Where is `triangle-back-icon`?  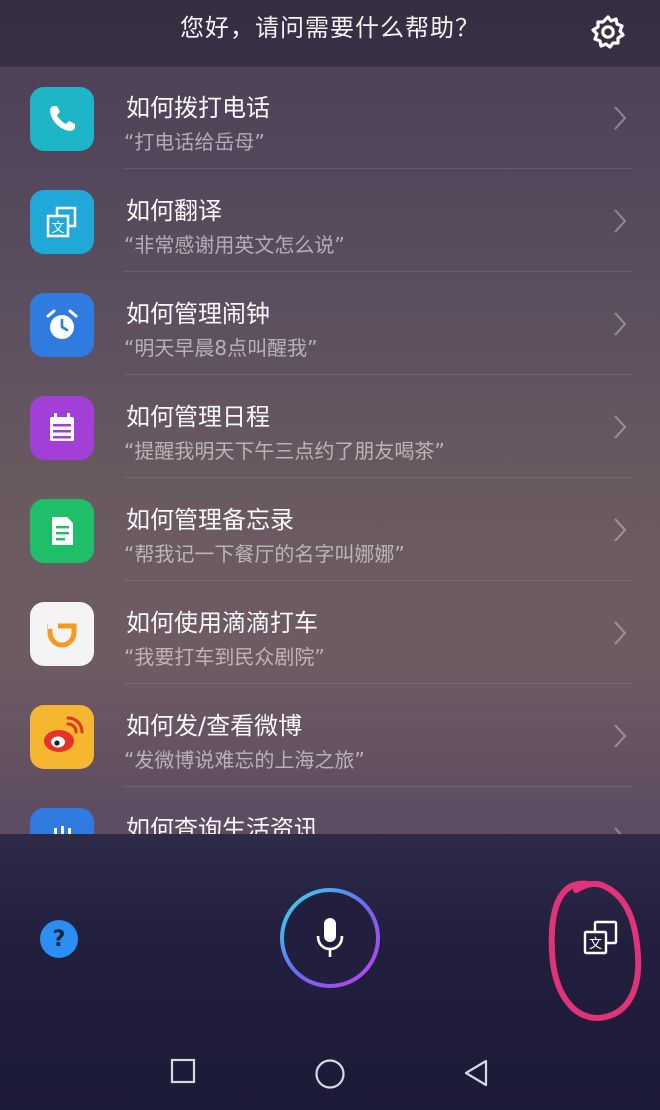 triangle-back-icon is located at coordinates (476, 1073).